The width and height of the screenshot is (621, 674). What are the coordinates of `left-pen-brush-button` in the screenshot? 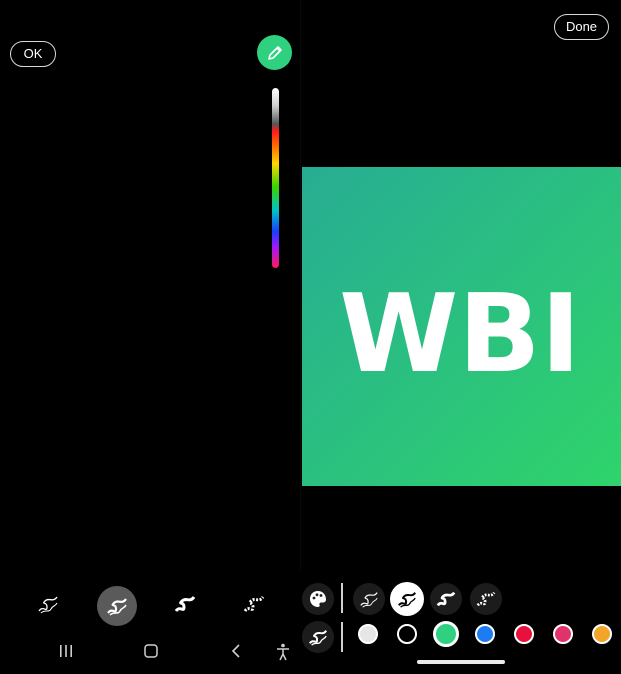 It's located at (48, 604).